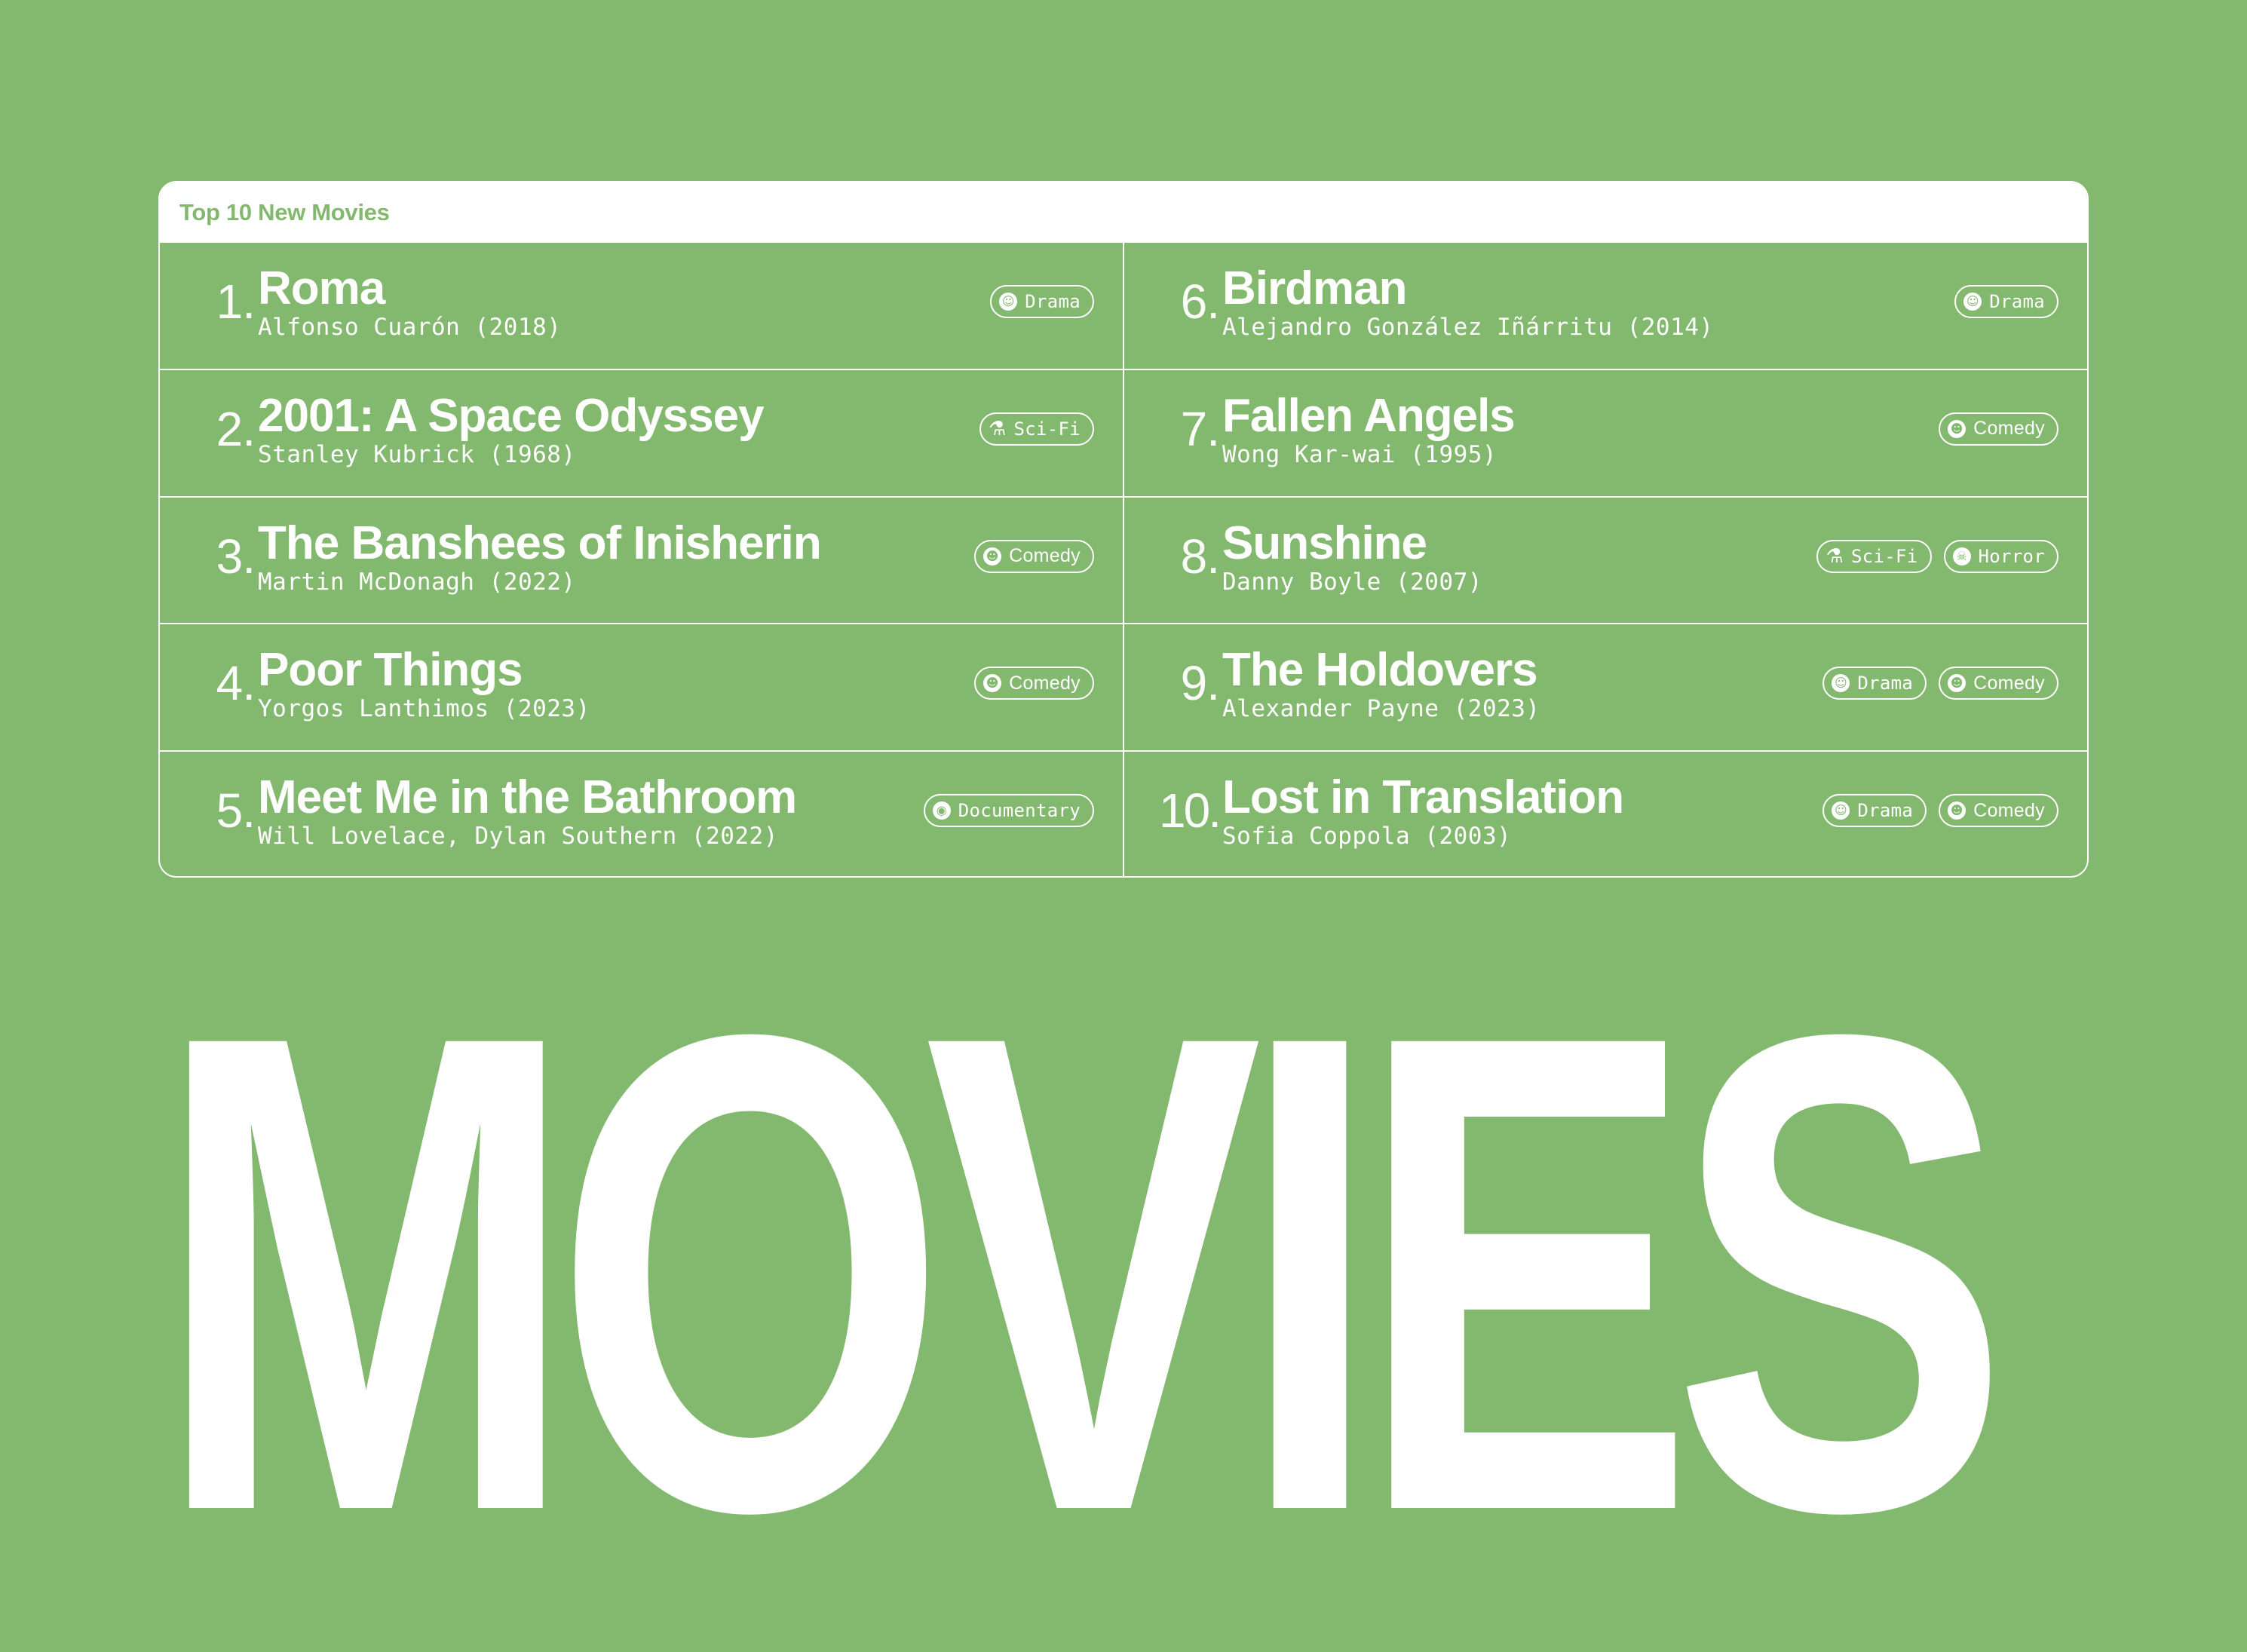 The image size is (2247, 1652). What do you see at coordinates (540, 542) in the screenshot?
I see `movie-title: The Banshees of Inisherin` at bounding box center [540, 542].